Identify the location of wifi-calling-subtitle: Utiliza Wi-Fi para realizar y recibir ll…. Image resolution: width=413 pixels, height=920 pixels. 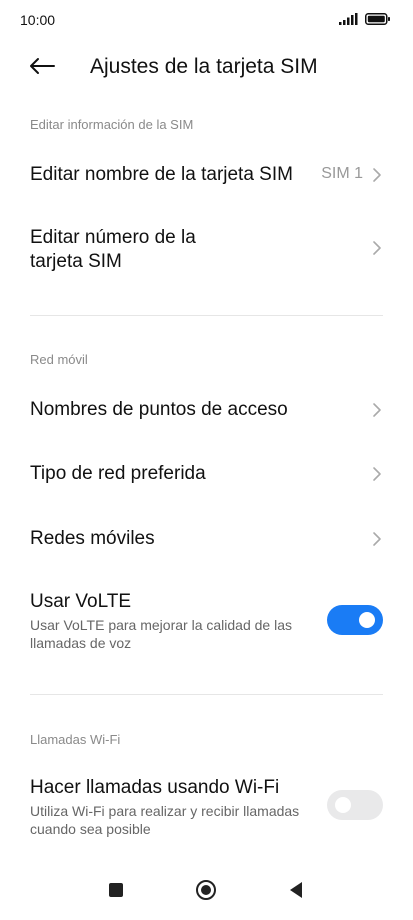
(165, 820).